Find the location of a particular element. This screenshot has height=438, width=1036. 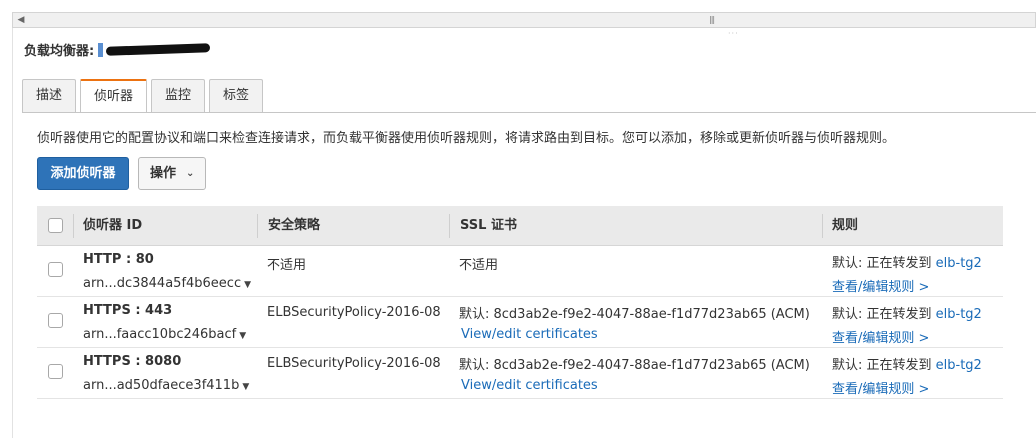

load-balancer-header: 负载均衡器: is located at coordinates (117, 49).